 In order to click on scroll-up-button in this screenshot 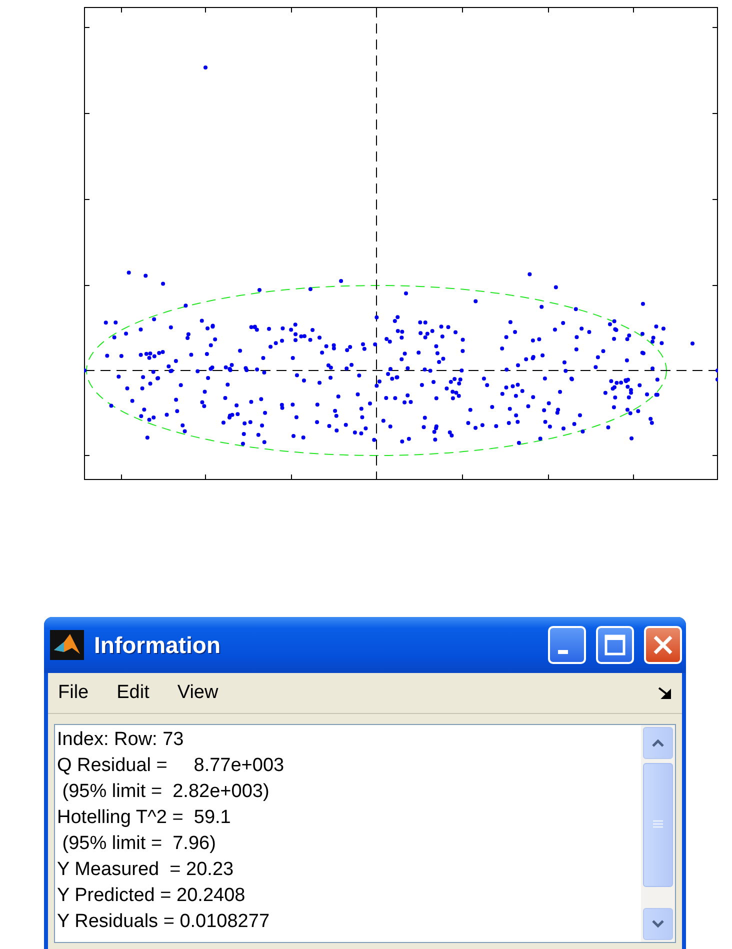, I will do `click(658, 743)`.